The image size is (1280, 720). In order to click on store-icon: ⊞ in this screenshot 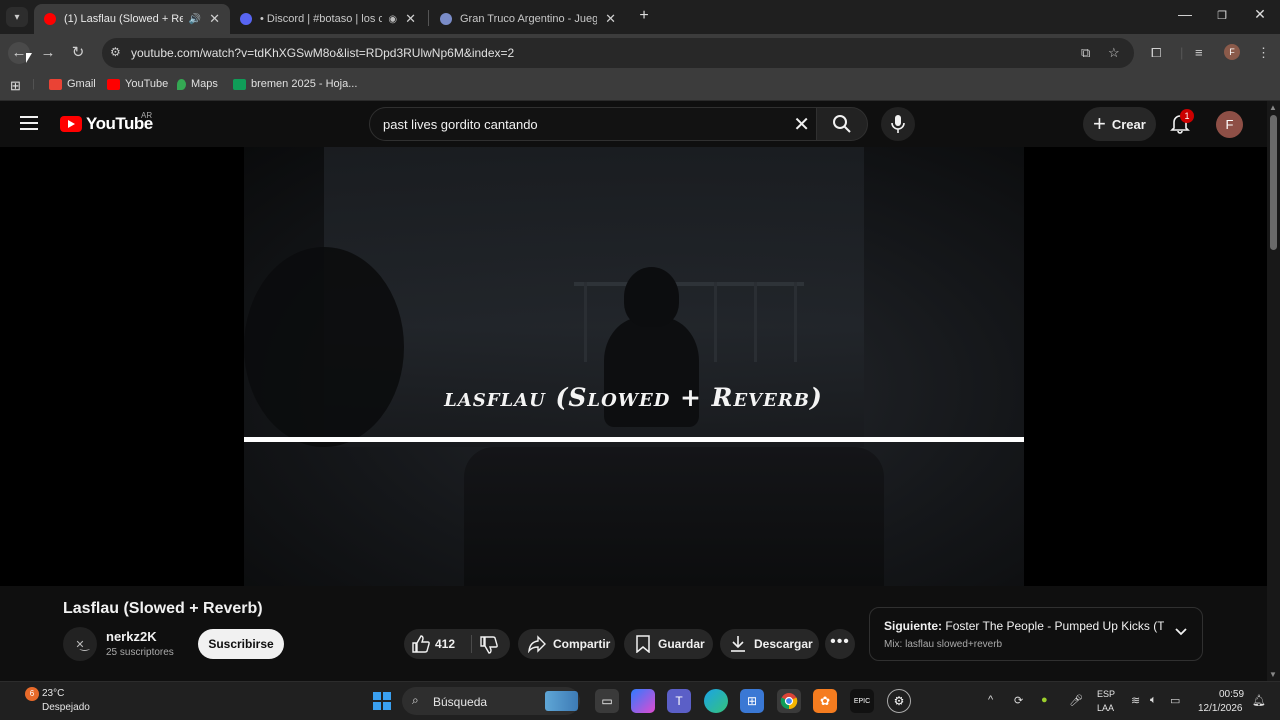, I will do `click(752, 701)`.